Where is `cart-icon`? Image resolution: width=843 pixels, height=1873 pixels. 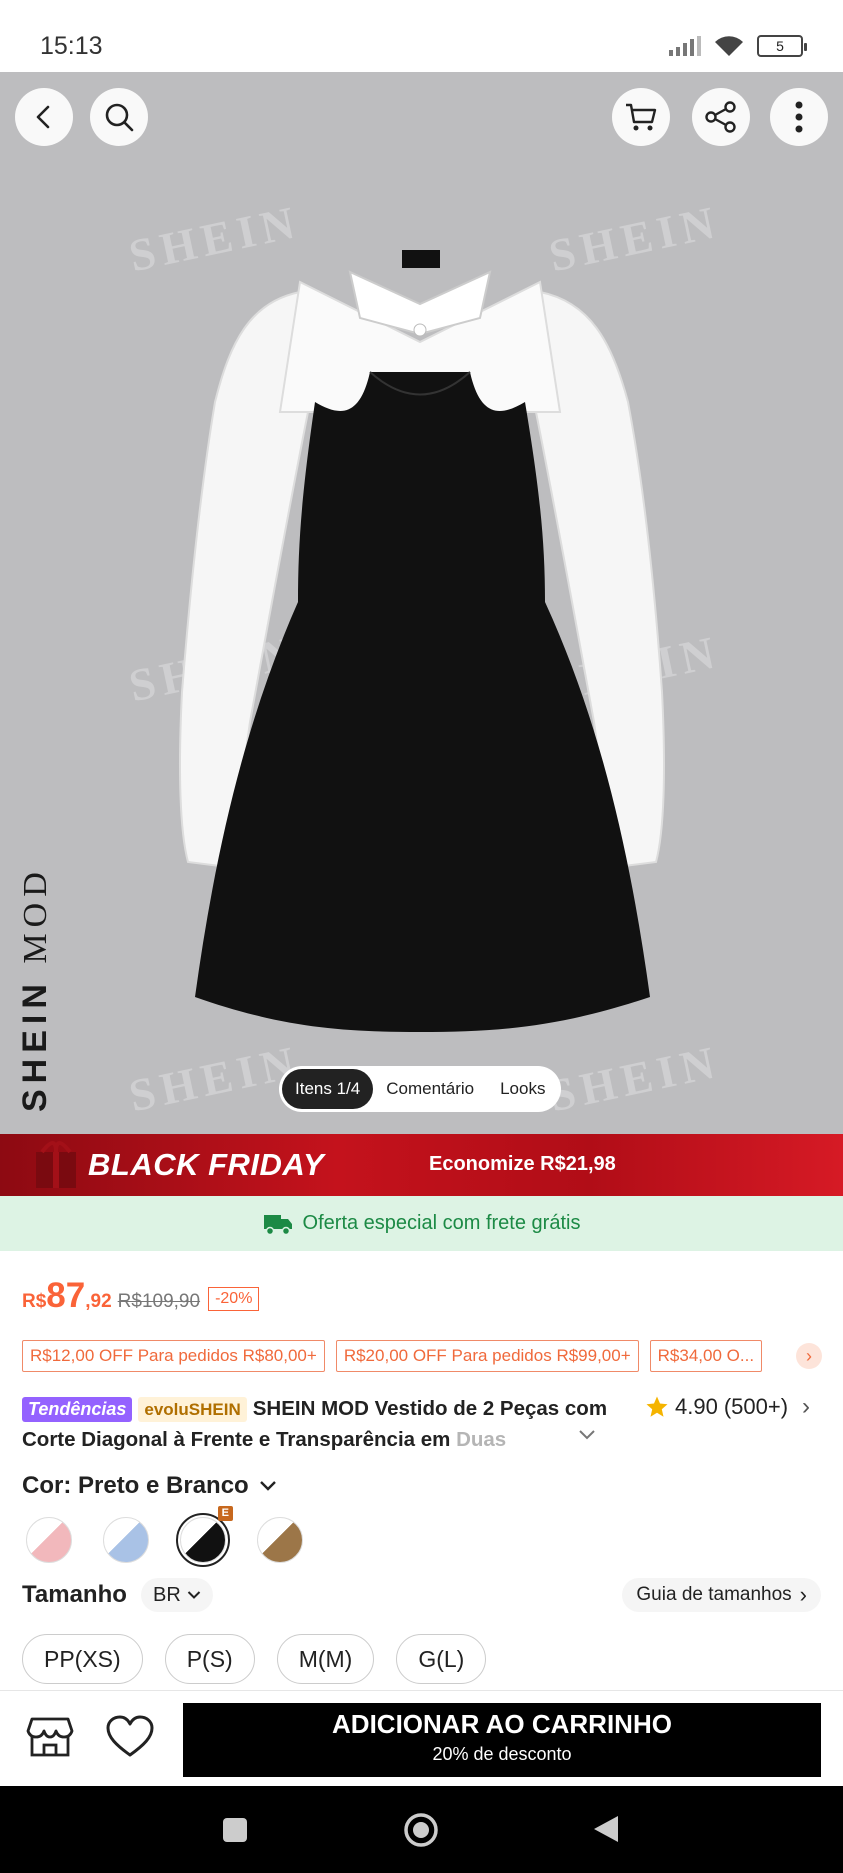
cart-icon is located at coordinates (641, 117).